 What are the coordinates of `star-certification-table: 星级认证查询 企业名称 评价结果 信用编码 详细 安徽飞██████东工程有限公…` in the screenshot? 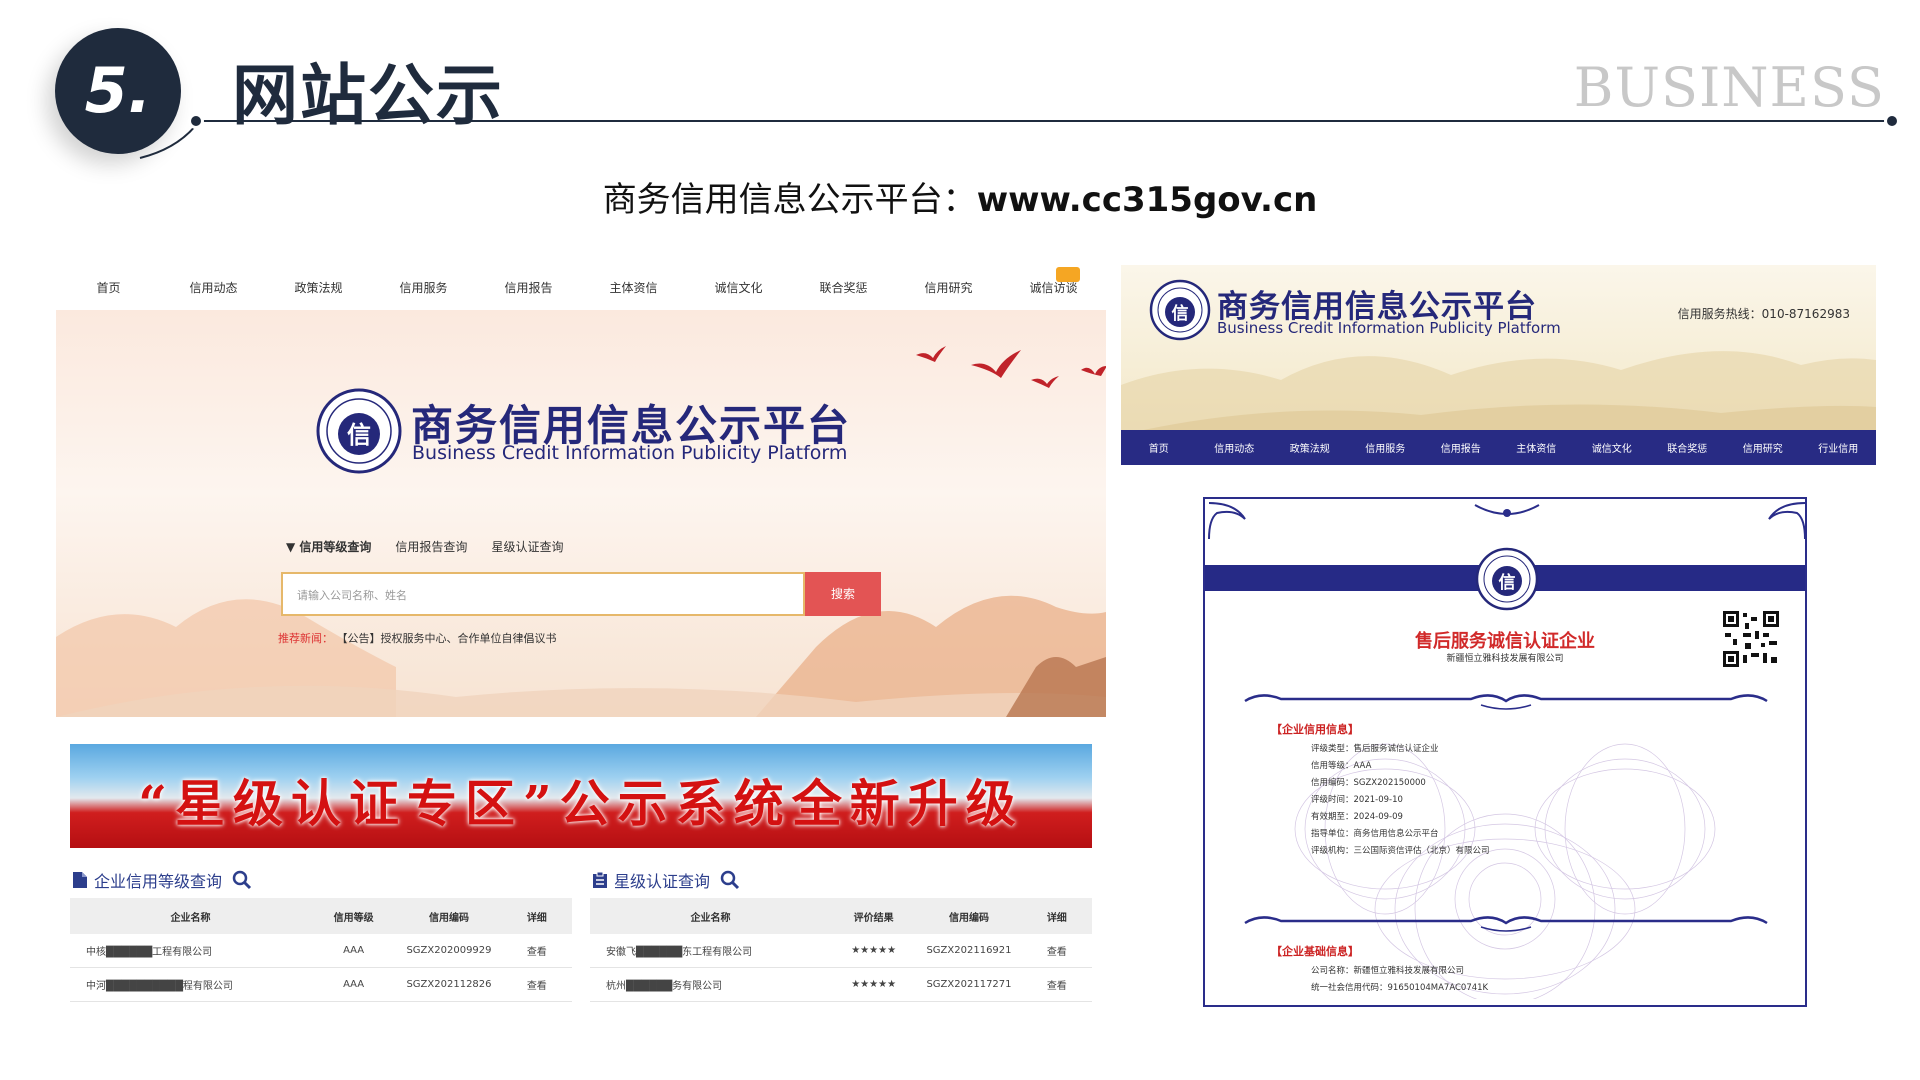 It's located at (841, 932).